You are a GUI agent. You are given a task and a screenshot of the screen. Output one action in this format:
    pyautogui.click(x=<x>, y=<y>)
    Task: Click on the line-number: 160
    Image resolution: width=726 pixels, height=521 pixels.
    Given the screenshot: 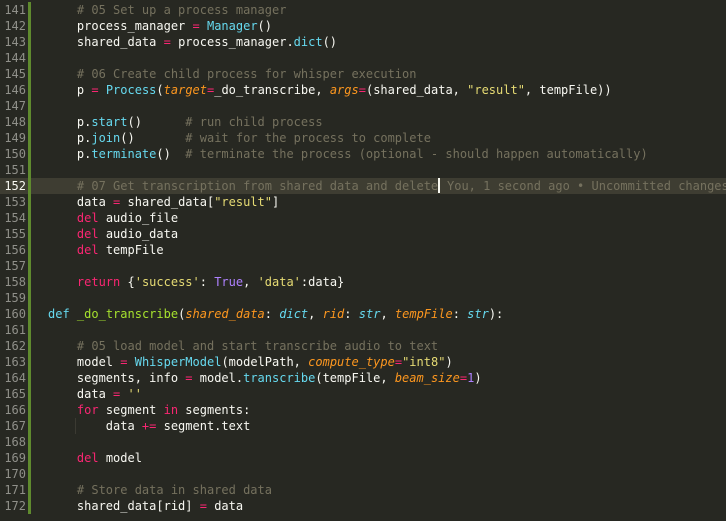 What is the action you would take?
    pyautogui.click(x=15, y=314)
    